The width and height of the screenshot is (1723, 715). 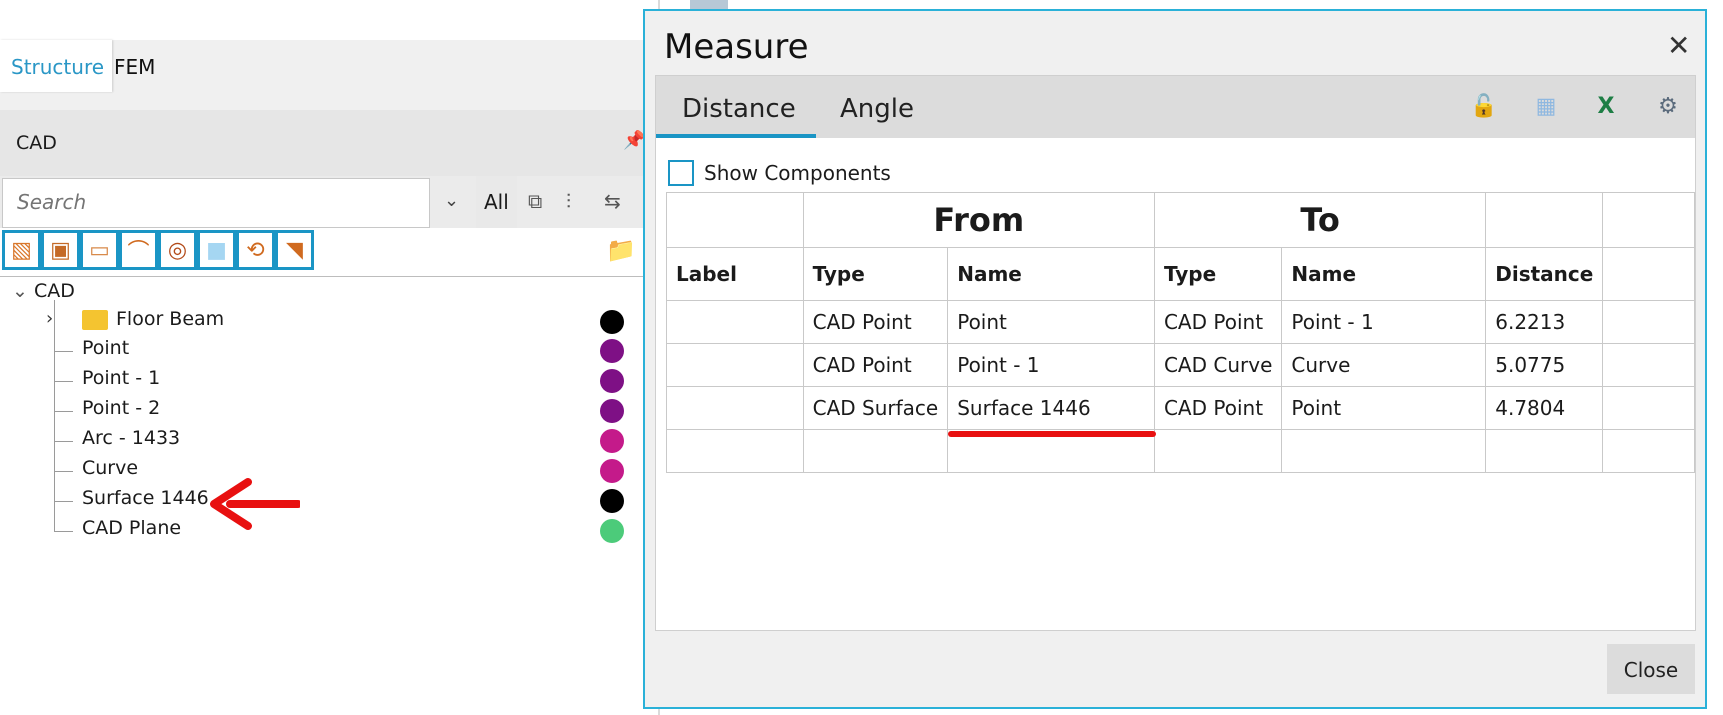 What do you see at coordinates (1544, 274) in the screenshot?
I see `col-header-distance: Distance` at bounding box center [1544, 274].